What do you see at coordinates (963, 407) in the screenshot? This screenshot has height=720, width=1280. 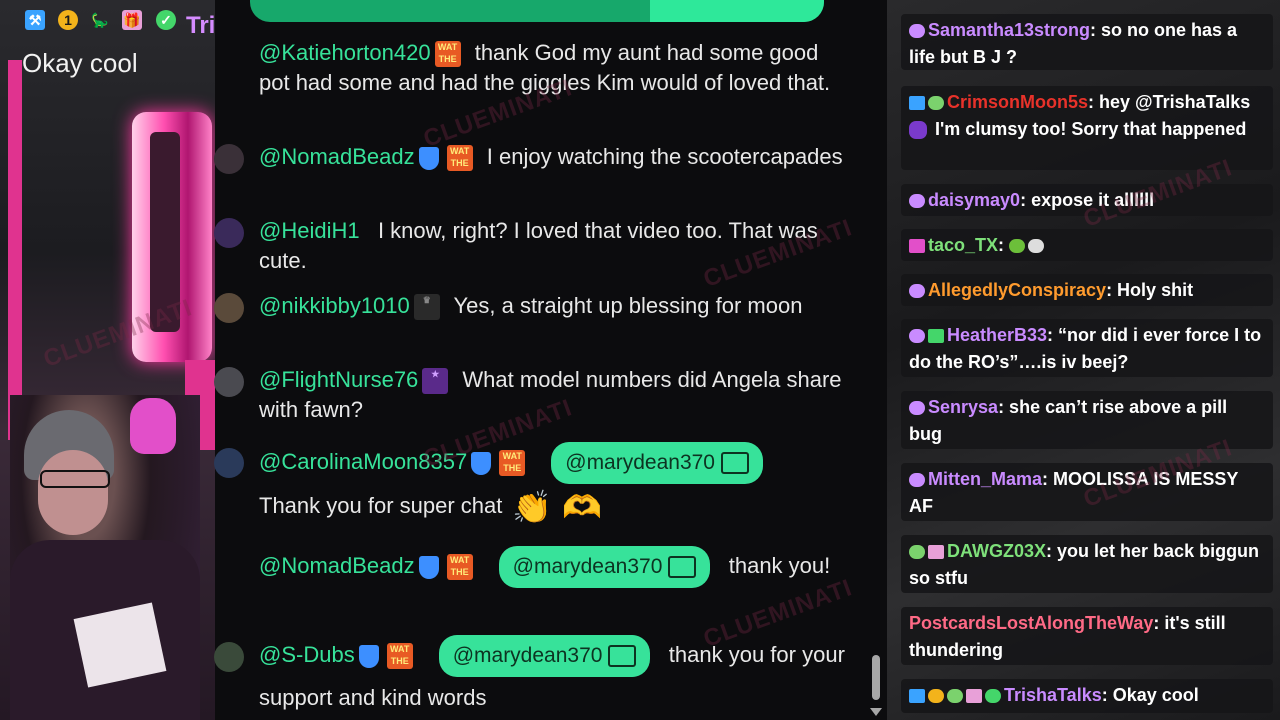 I see `chat-username: Senrysa` at bounding box center [963, 407].